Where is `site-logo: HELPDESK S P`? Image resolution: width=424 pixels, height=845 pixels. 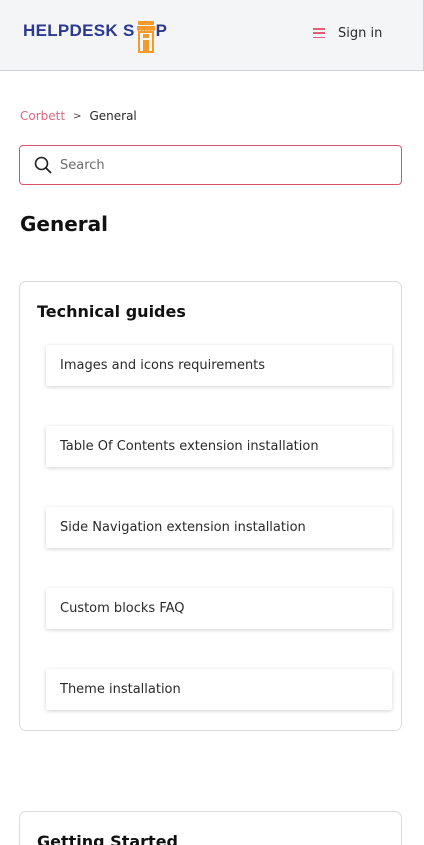 site-logo: HELPDESK S P is located at coordinates (95, 33).